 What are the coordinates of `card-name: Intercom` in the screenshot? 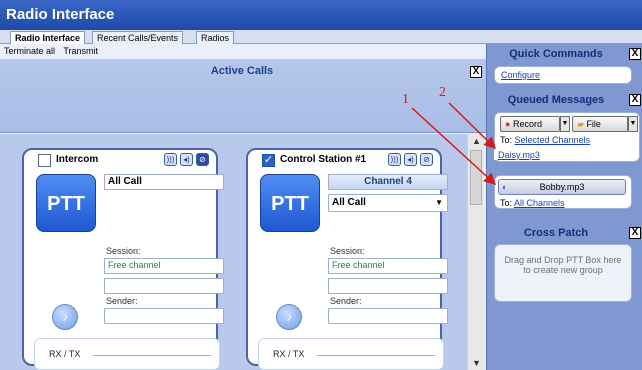 It's located at (77, 159).